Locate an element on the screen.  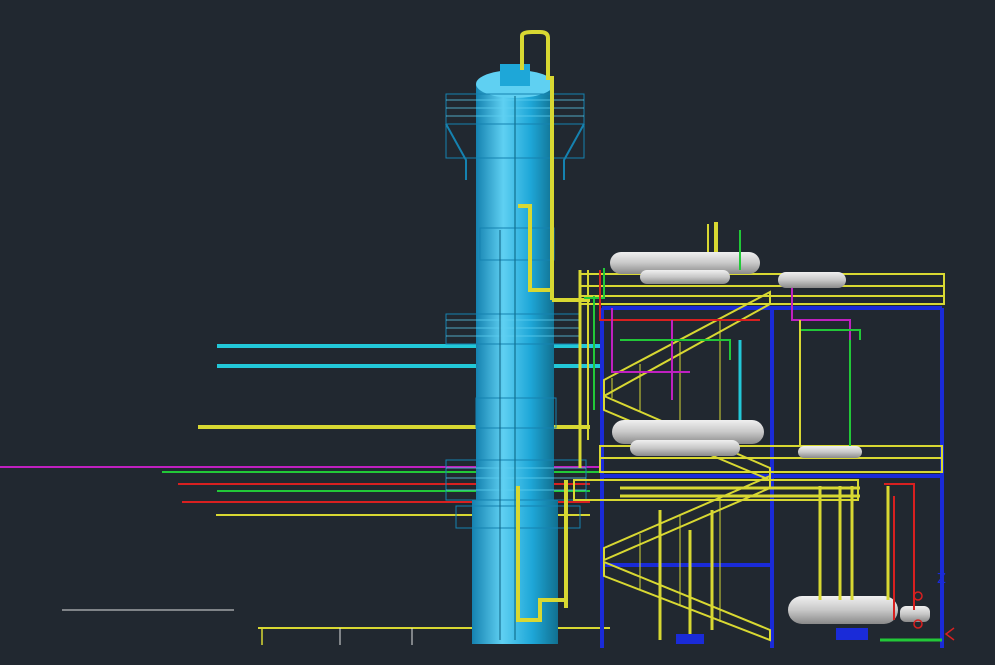
stairs is located at coordinates (687, 466).